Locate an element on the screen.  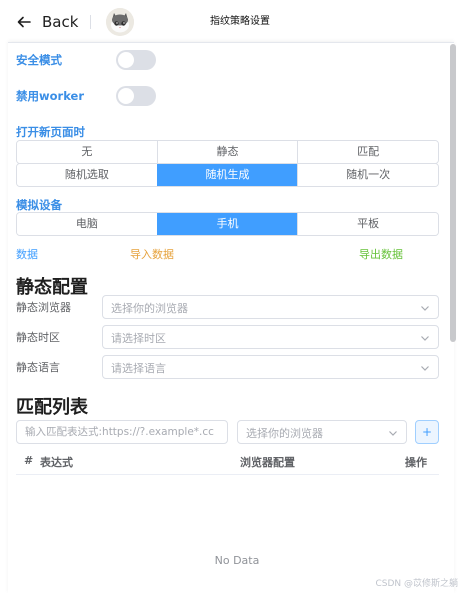
option-match: 匹配 is located at coordinates (367, 152).